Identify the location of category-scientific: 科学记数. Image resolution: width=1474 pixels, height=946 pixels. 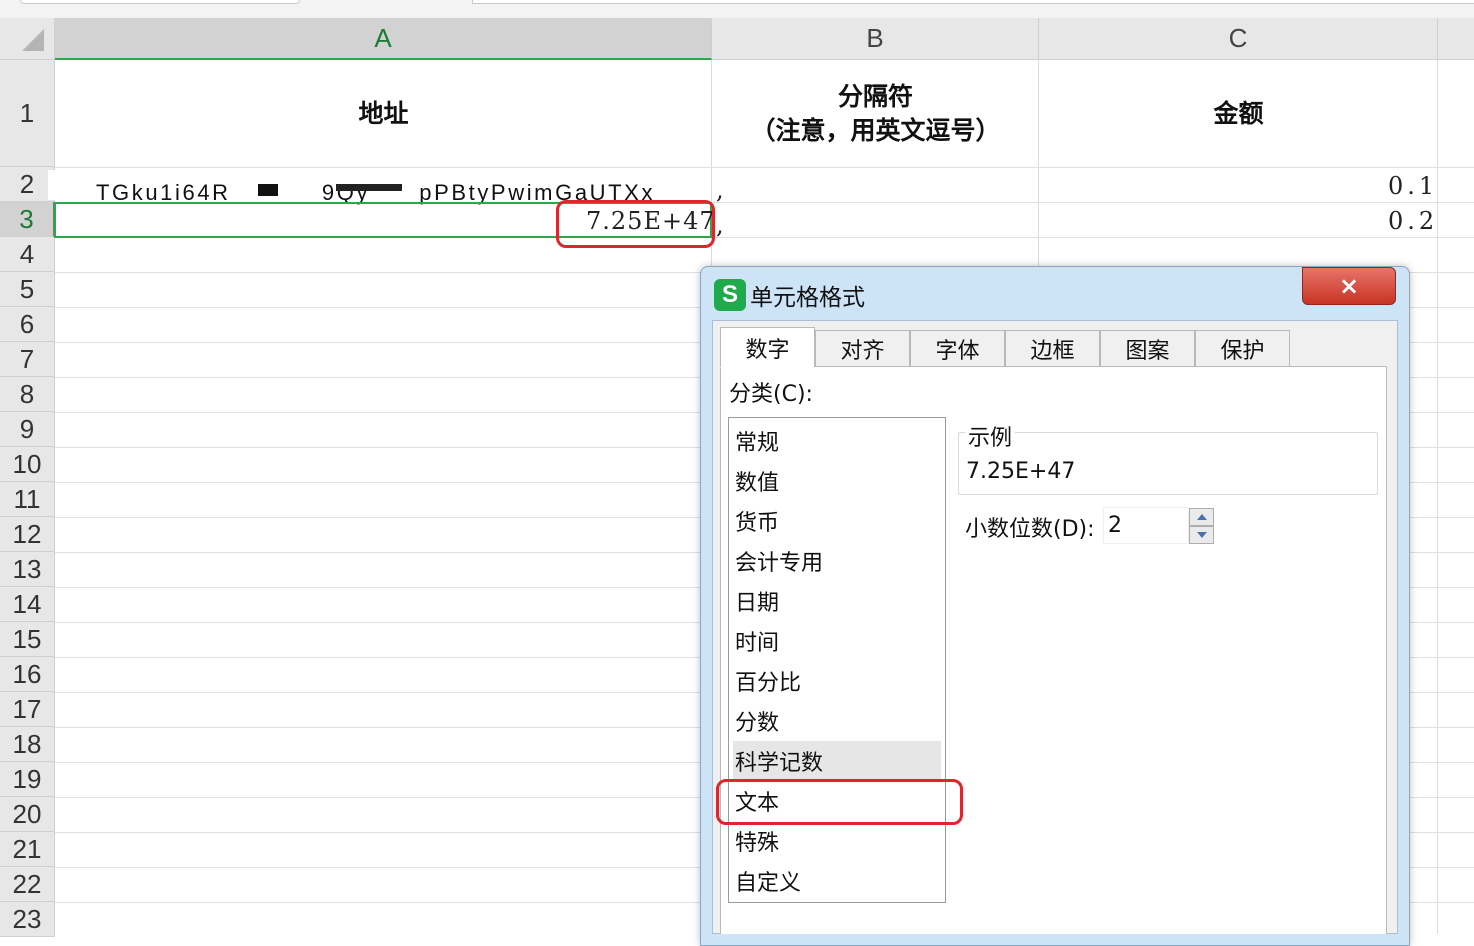
(837, 761).